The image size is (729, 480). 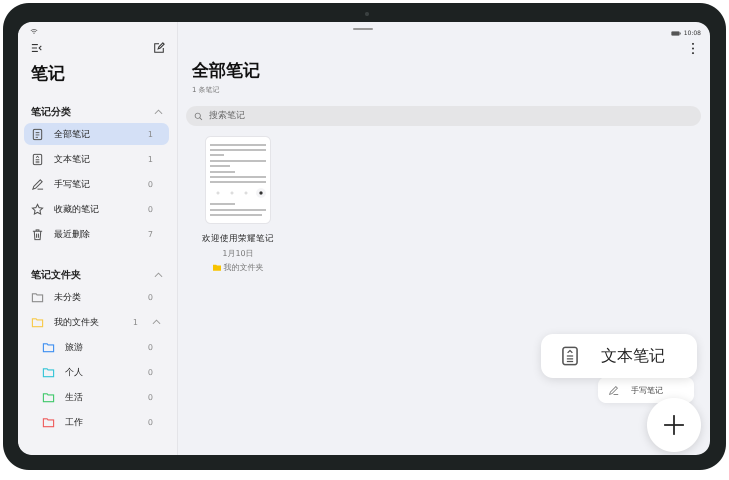 What do you see at coordinates (646, 390) in the screenshot?
I see `new-note-option: 手写笔记` at bounding box center [646, 390].